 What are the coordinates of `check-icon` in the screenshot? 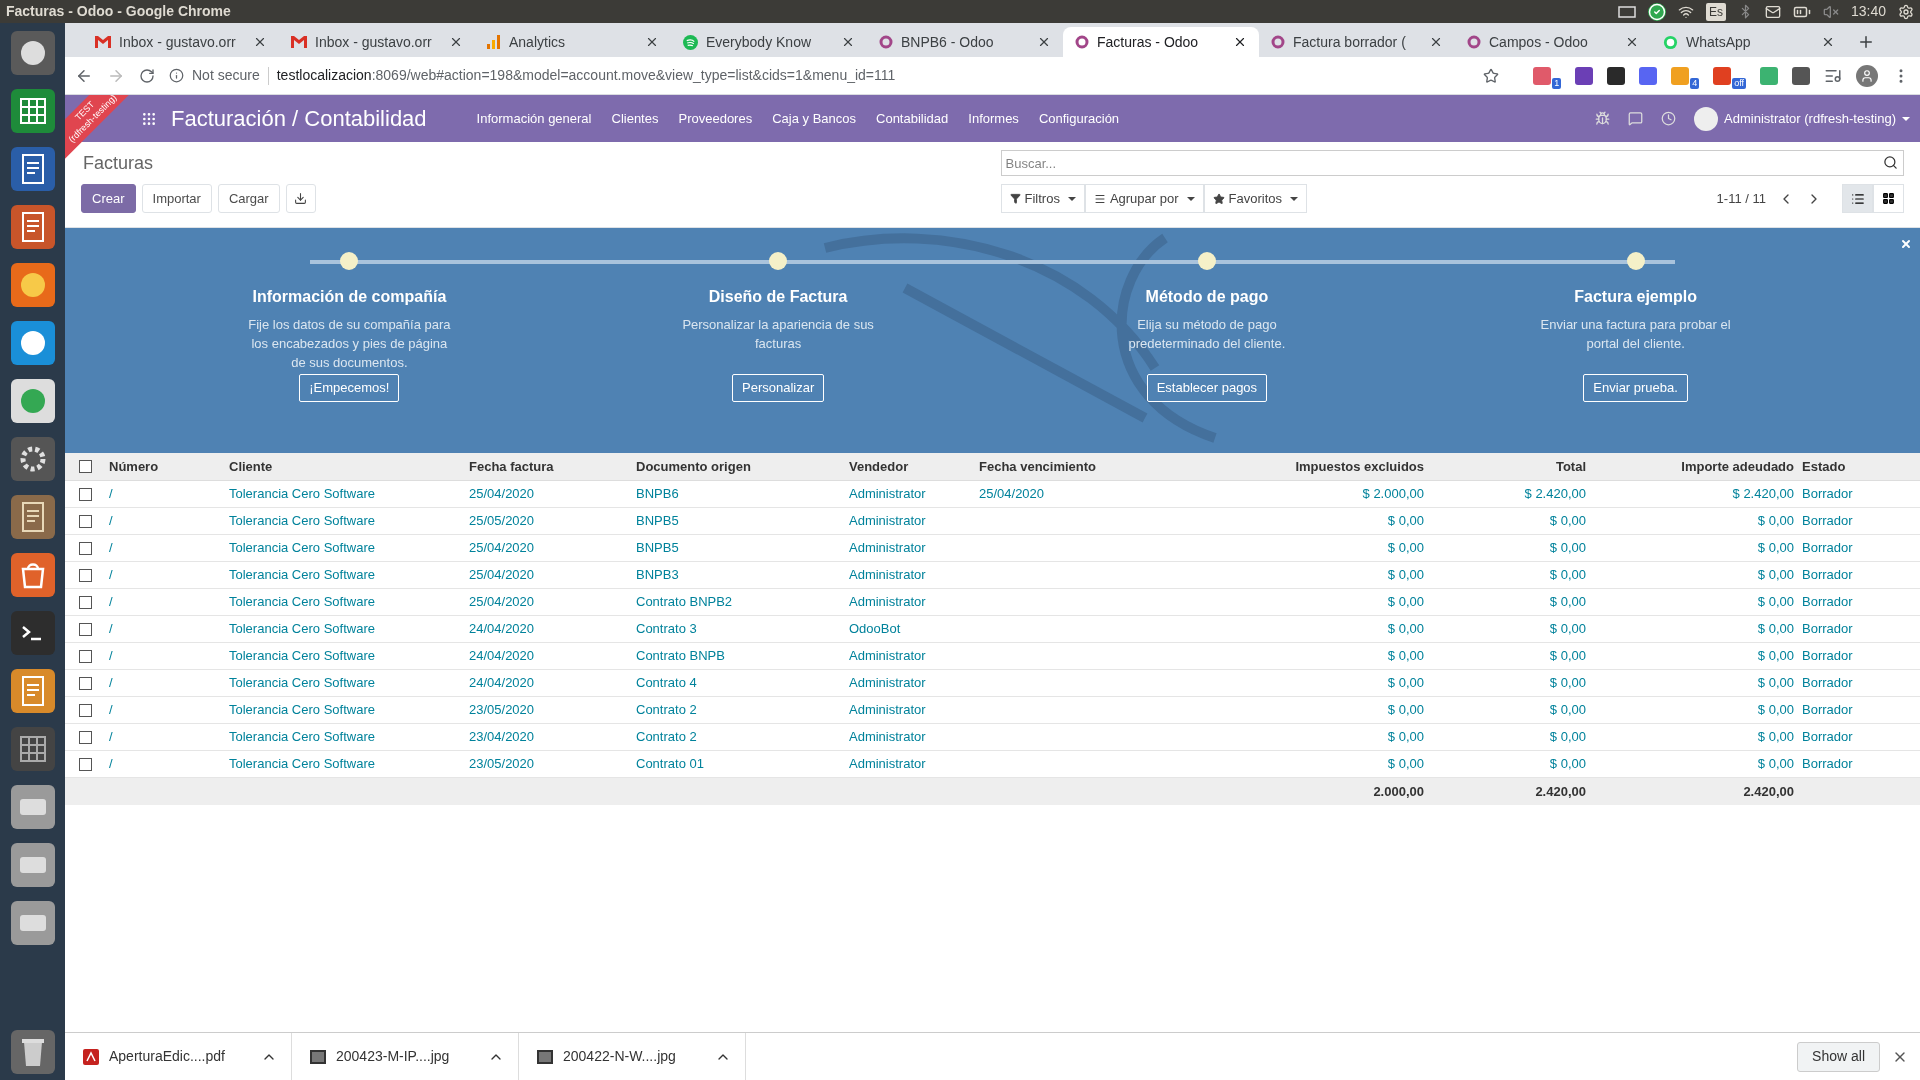 It's located at (1656, 11).